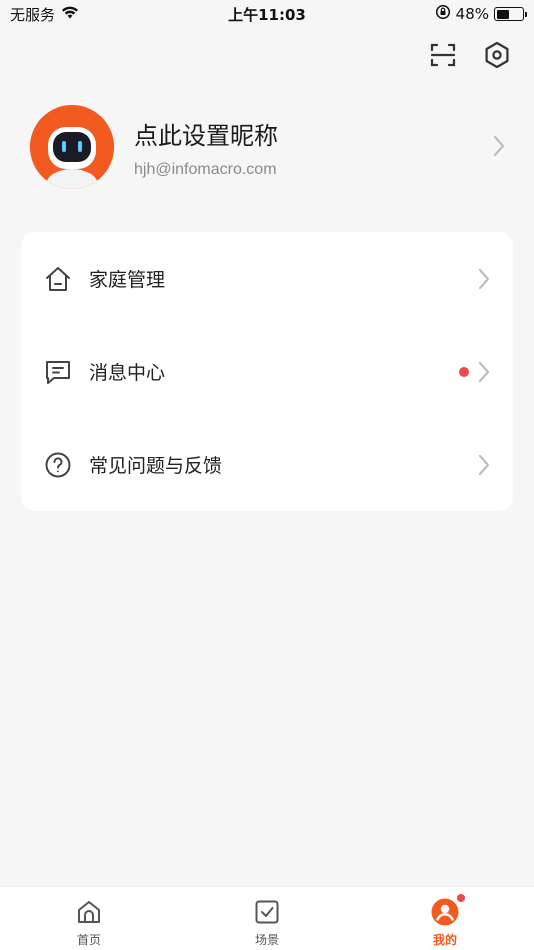 This screenshot has height=950, width=534. Describe the element at coordinates (497, 55) in the screenshot. I see `settings-hexagon-icon` at that location.